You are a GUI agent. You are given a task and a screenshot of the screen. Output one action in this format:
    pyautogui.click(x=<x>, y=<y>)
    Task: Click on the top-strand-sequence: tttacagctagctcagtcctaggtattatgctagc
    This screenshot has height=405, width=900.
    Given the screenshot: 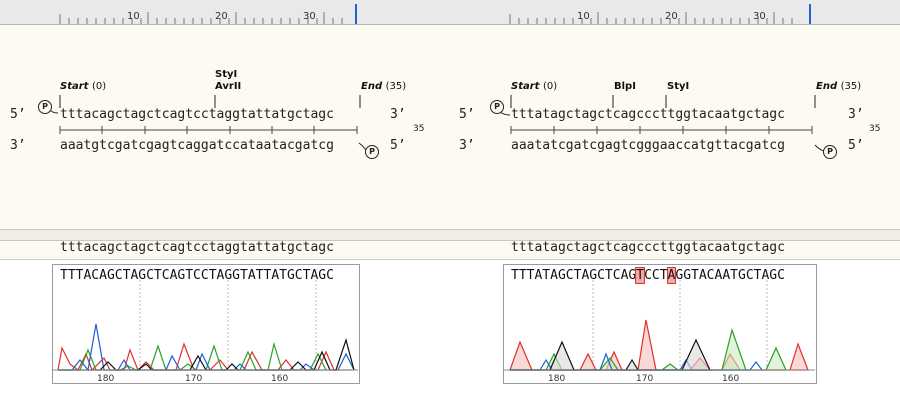 What is the action you would take?
    pyautogui.click(x=197, y=114)
    